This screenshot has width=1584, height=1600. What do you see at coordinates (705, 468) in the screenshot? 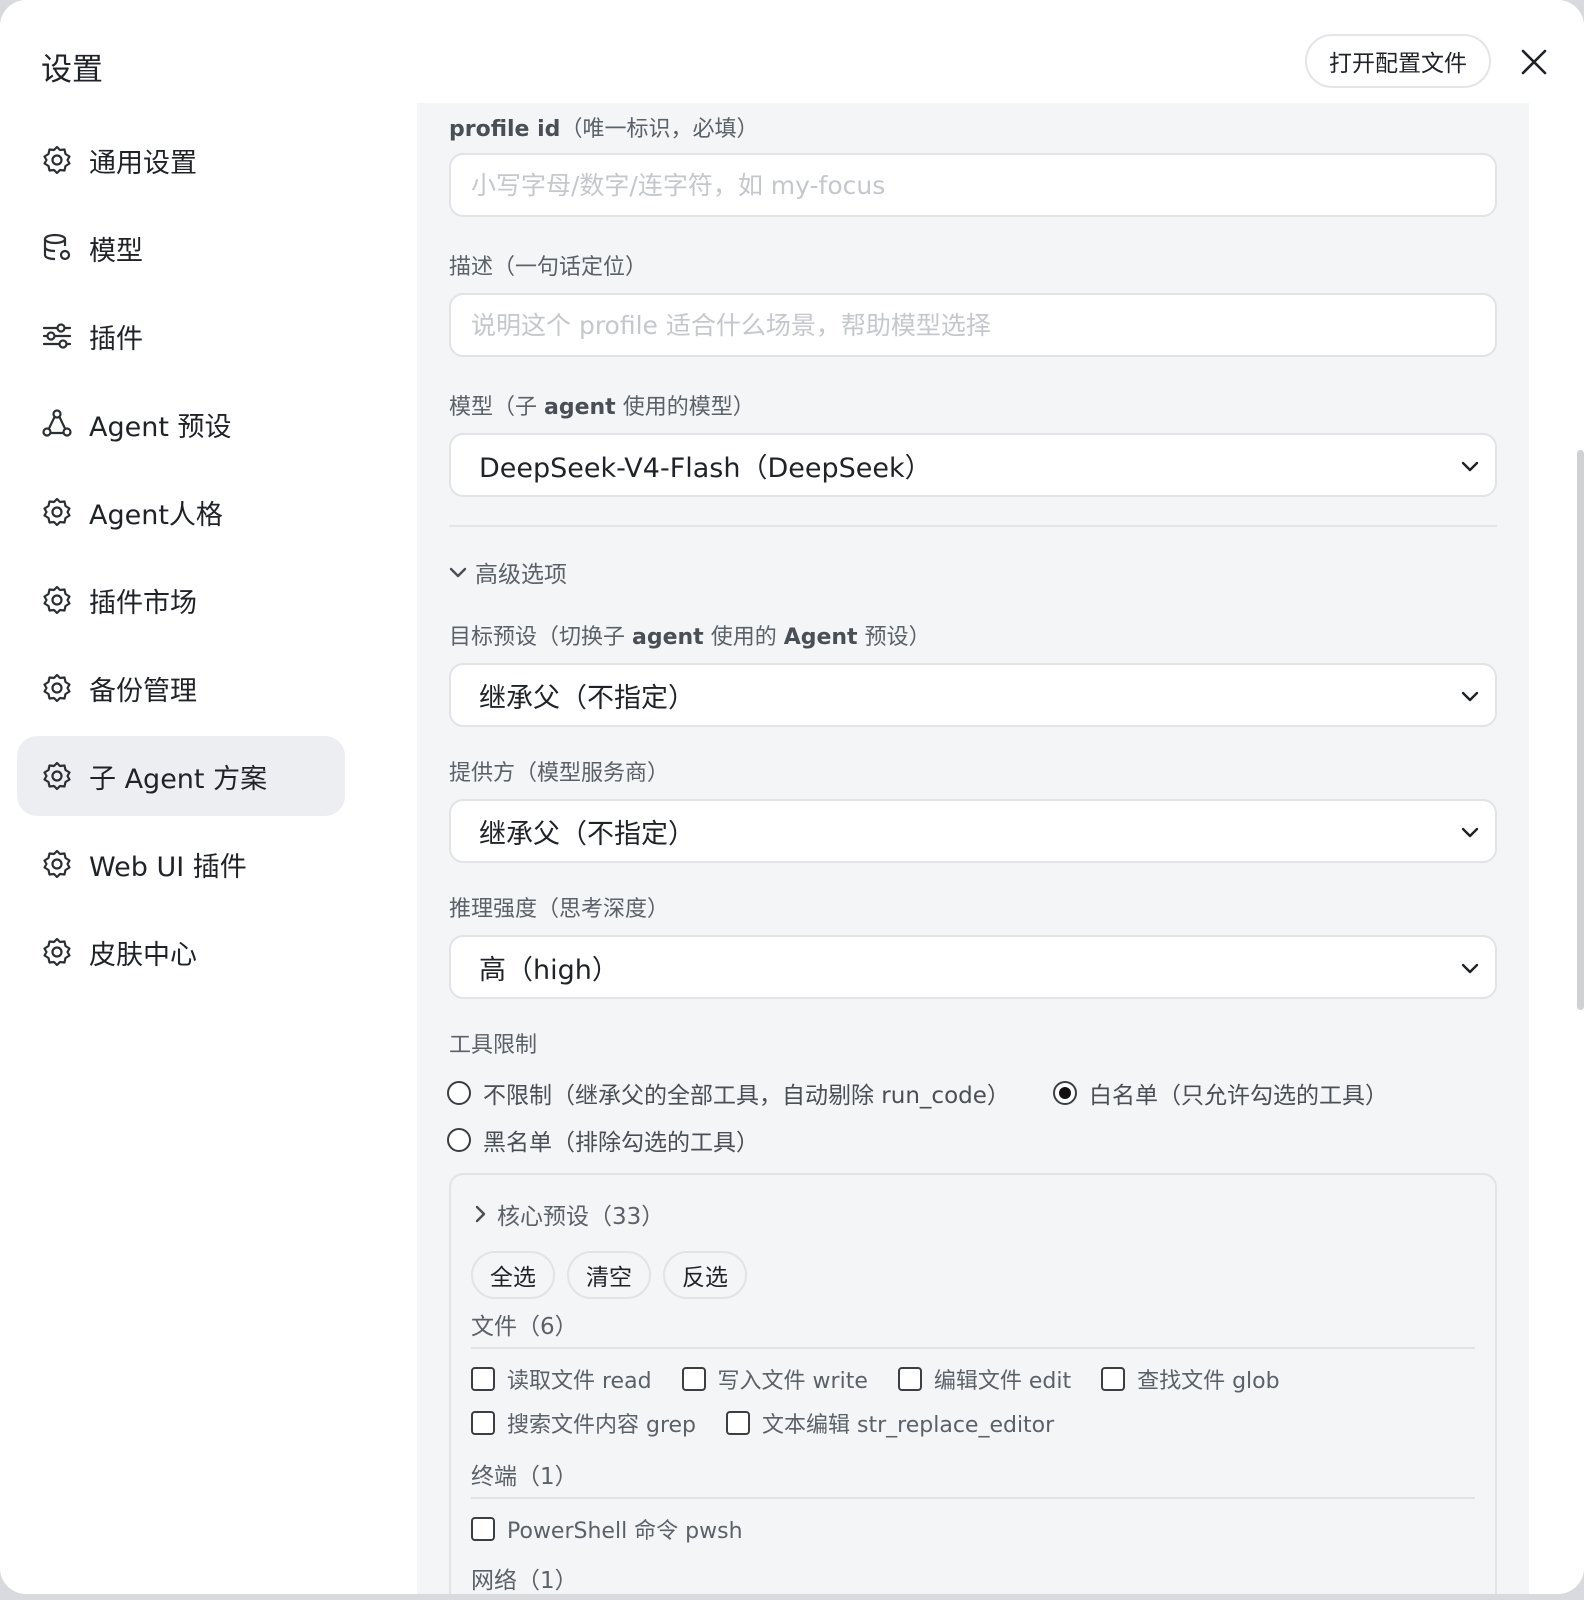
I see `model-select-value: DeepSeek-V4-Flash（DeepSeek）` at bounding box center [705, 468].